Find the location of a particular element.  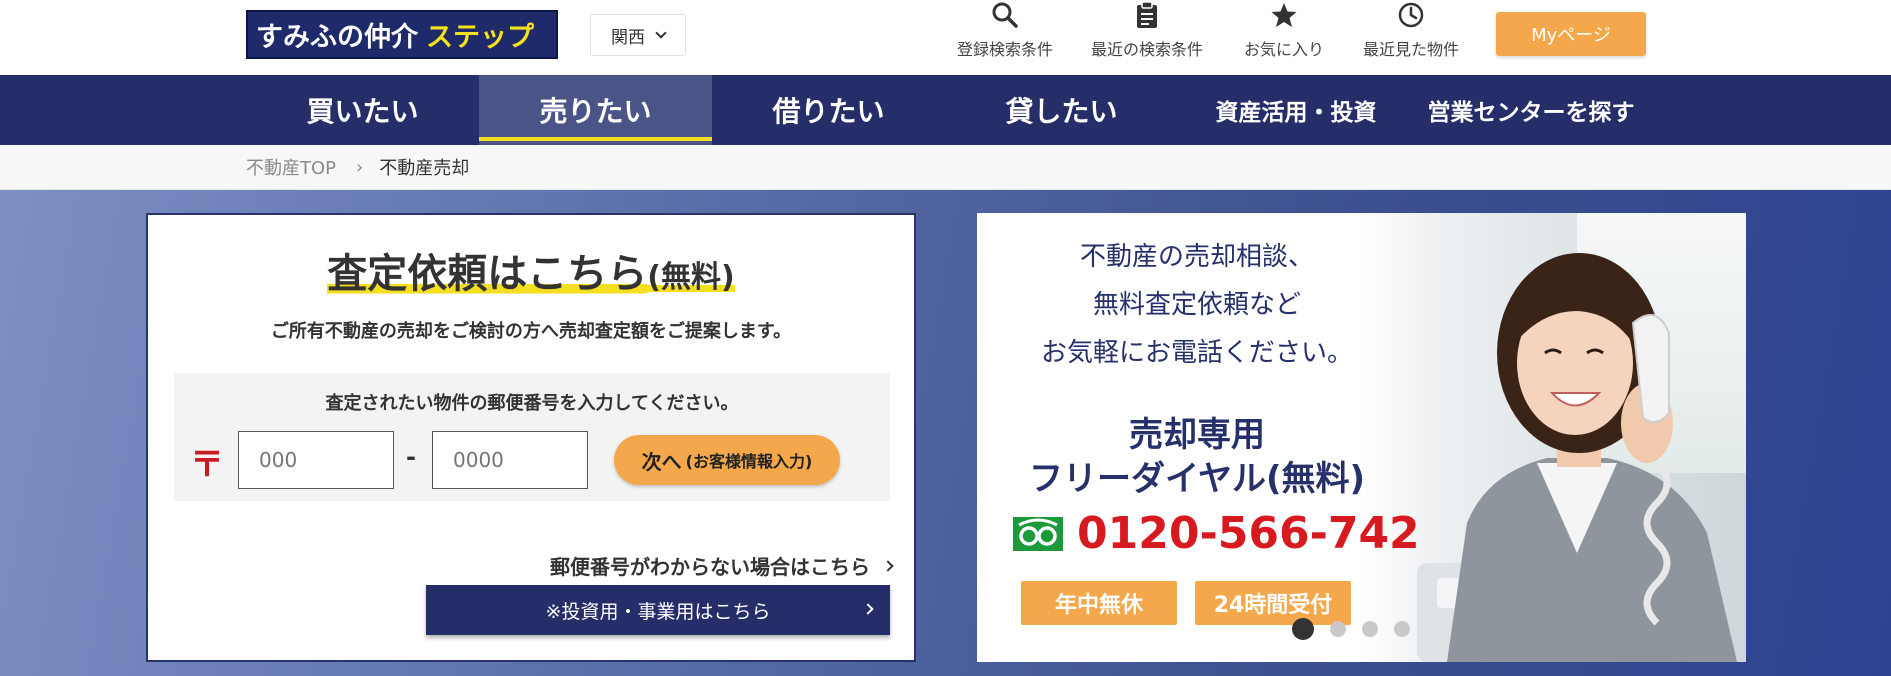

breadcrumb: 不動産TOP › 不動産売却 is located at coordinates (945, 167).